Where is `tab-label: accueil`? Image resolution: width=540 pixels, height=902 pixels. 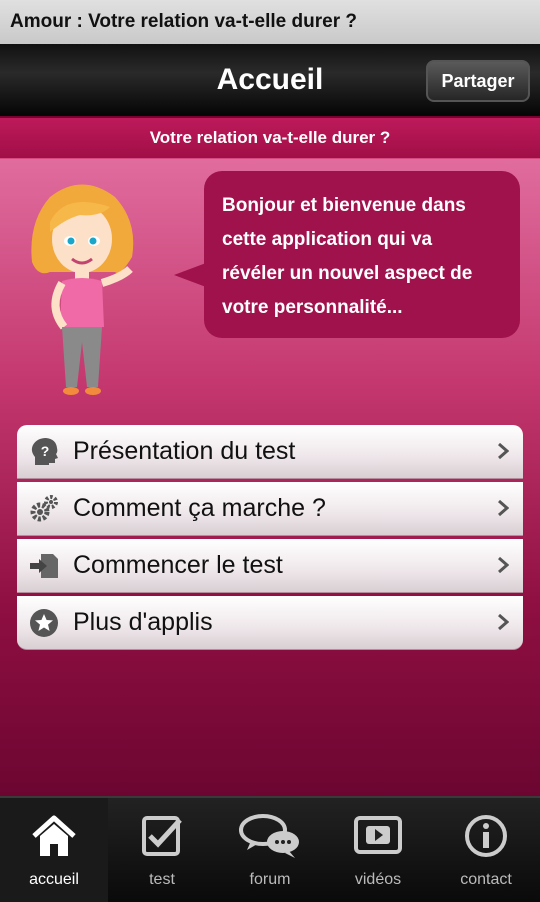 tab-label: accueil is located at coordinates (54, 879).